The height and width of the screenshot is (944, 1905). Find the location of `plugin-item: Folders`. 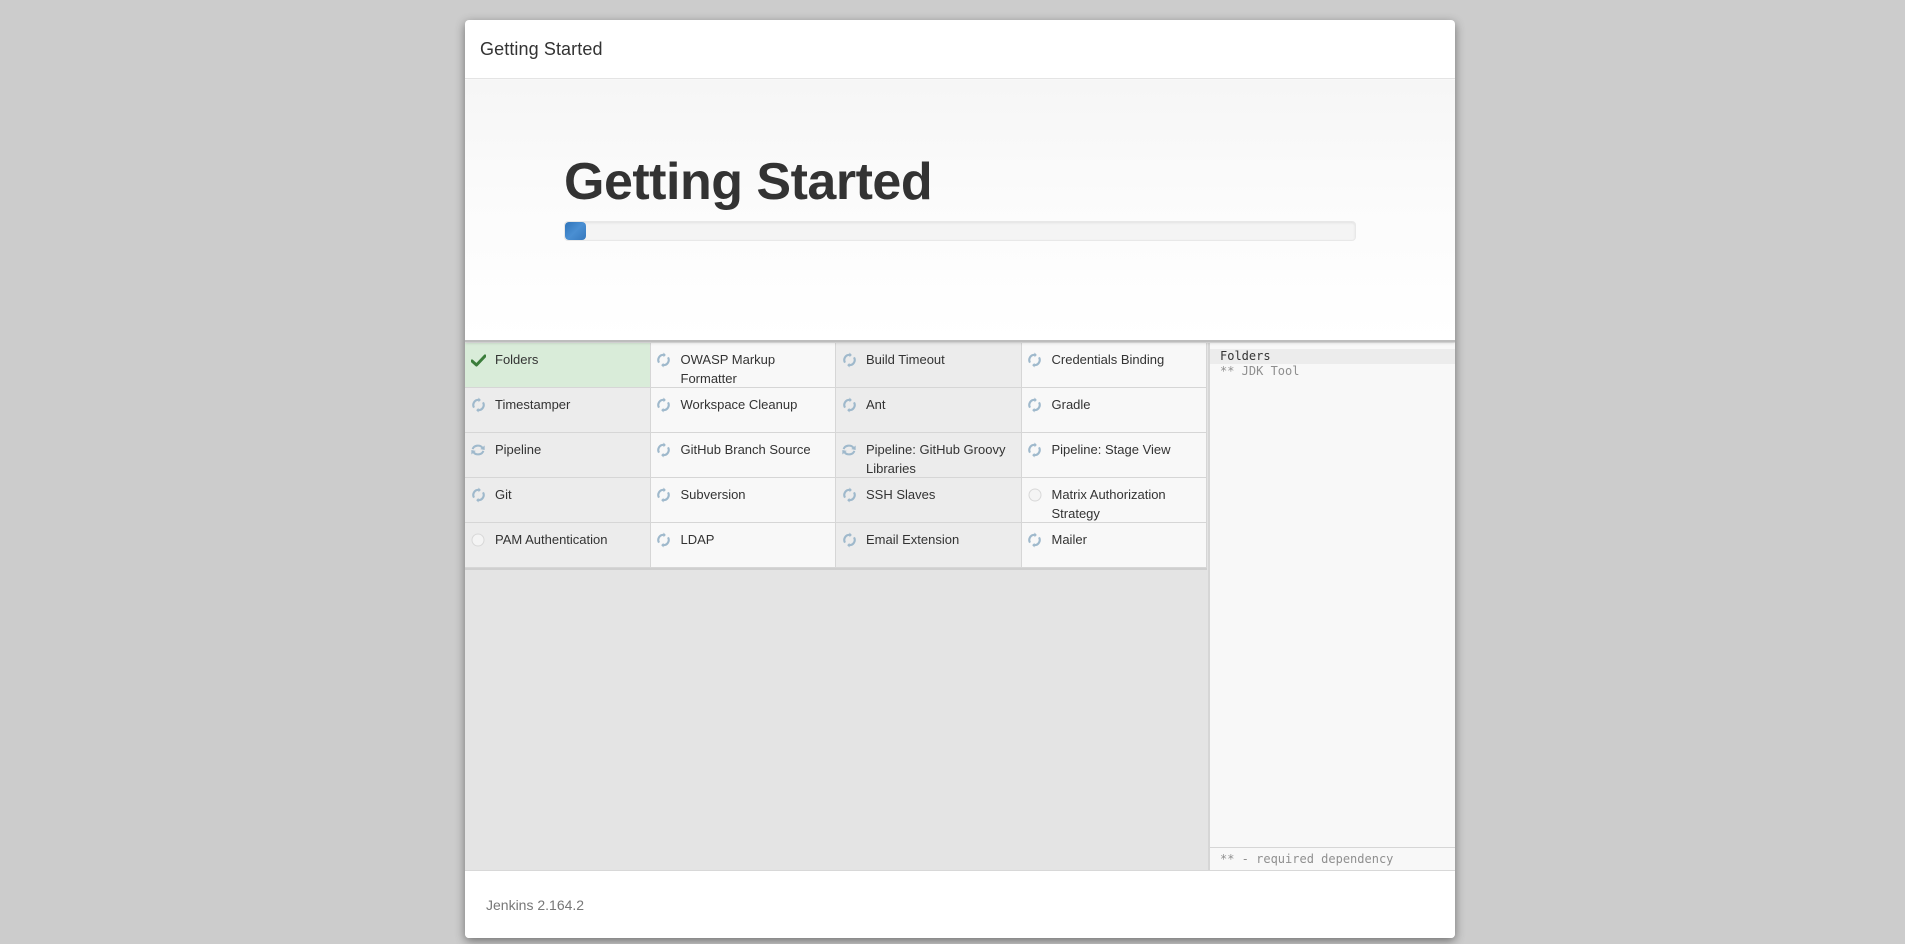

plugin-item: Folders is located at coordinates (558, 365).